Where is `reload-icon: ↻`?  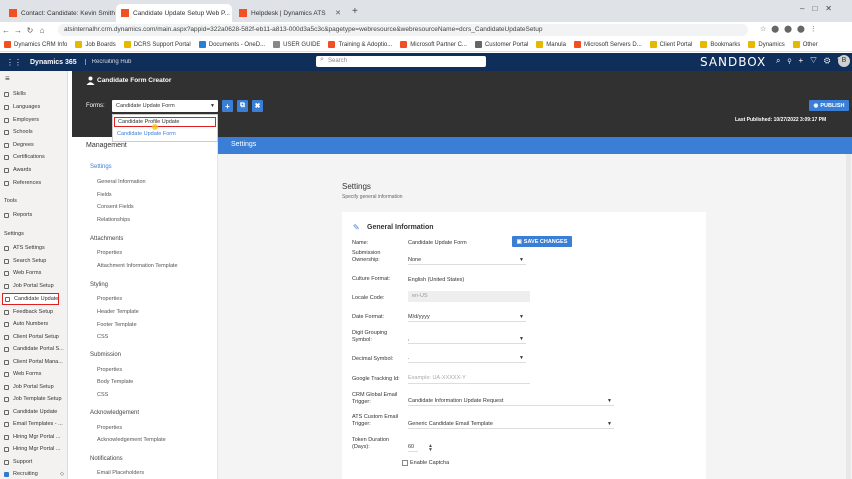
reload-icon: ↻ is located at coordinates (30, 30).